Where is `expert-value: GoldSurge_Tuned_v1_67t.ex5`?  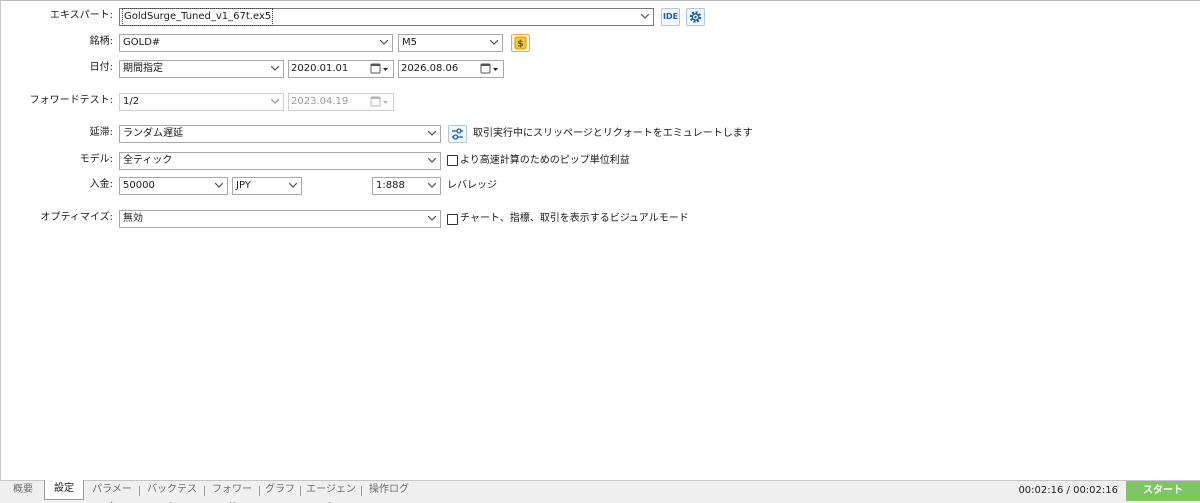
expert-value: GoldSurge_Tuned_v1_67t.ex5 is located at coordinates (197, 17).